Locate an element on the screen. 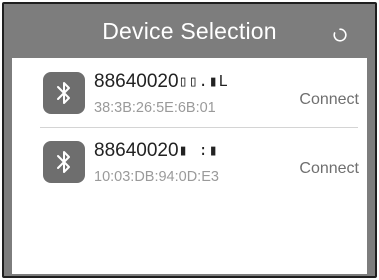 The image size is (379, 280). refresh-icon is located at coordinates (340, 35).